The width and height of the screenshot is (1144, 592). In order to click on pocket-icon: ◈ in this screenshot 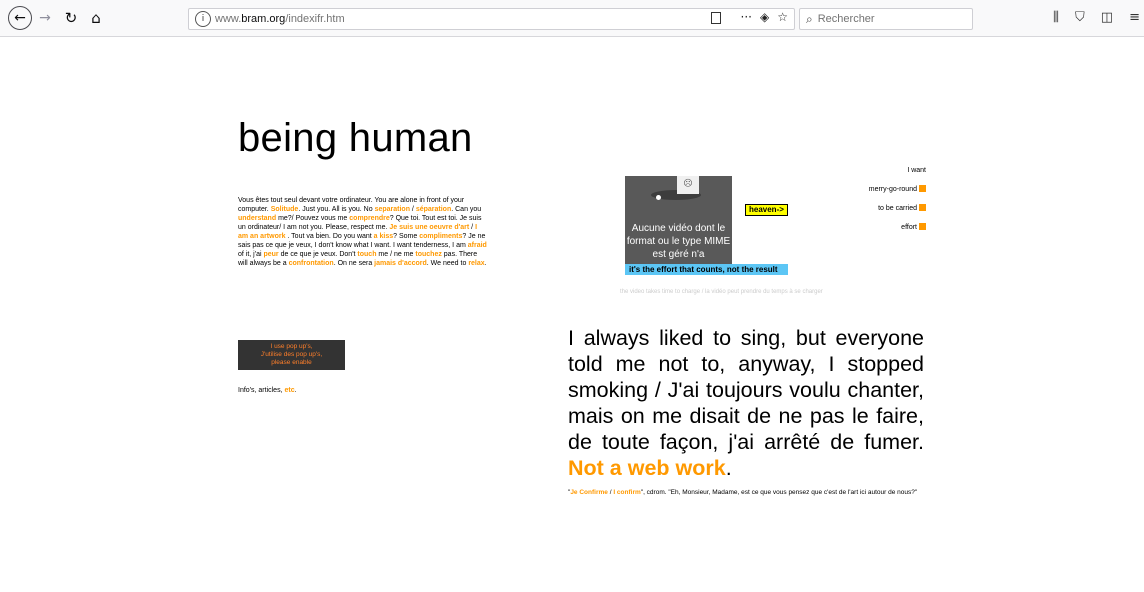, I will do `click(764, 17)`.